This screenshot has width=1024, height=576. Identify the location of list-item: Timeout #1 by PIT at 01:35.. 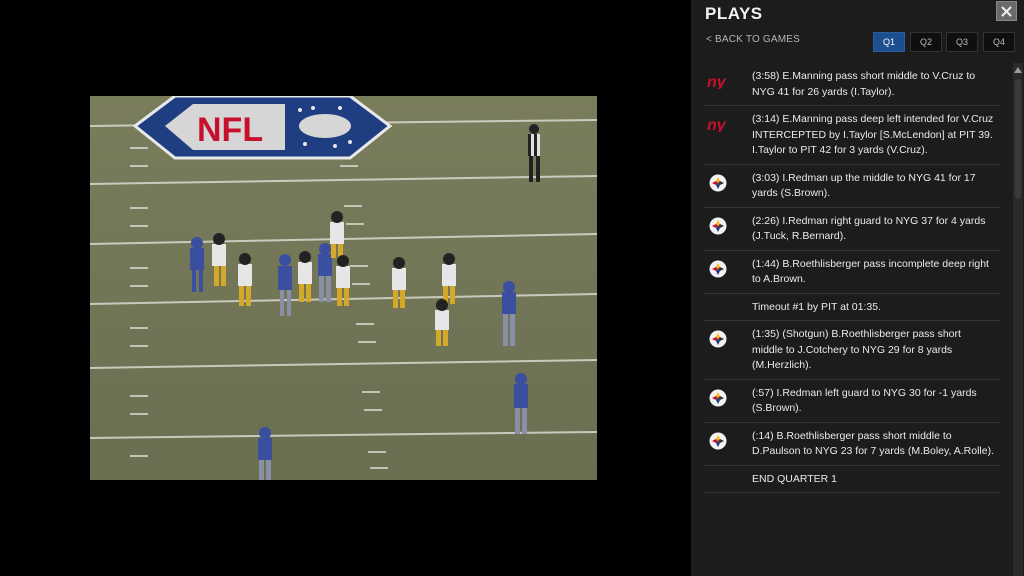
(852, 307).